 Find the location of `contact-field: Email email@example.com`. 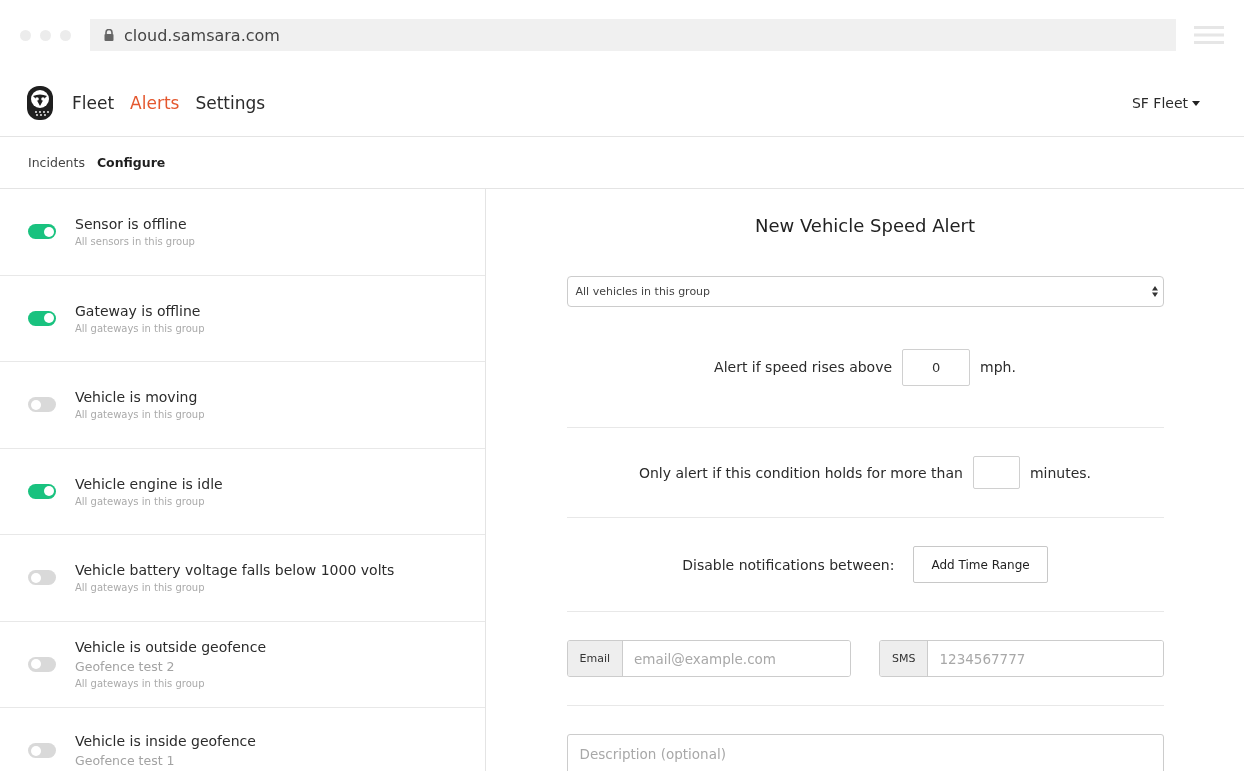

contact-field: Email email@example.com is located at coordinates (708, 658).